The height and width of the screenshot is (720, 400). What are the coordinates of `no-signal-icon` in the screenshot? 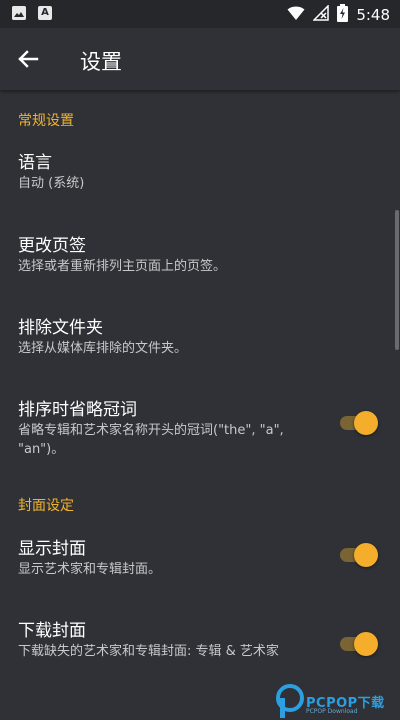 It's located at (321, 14).